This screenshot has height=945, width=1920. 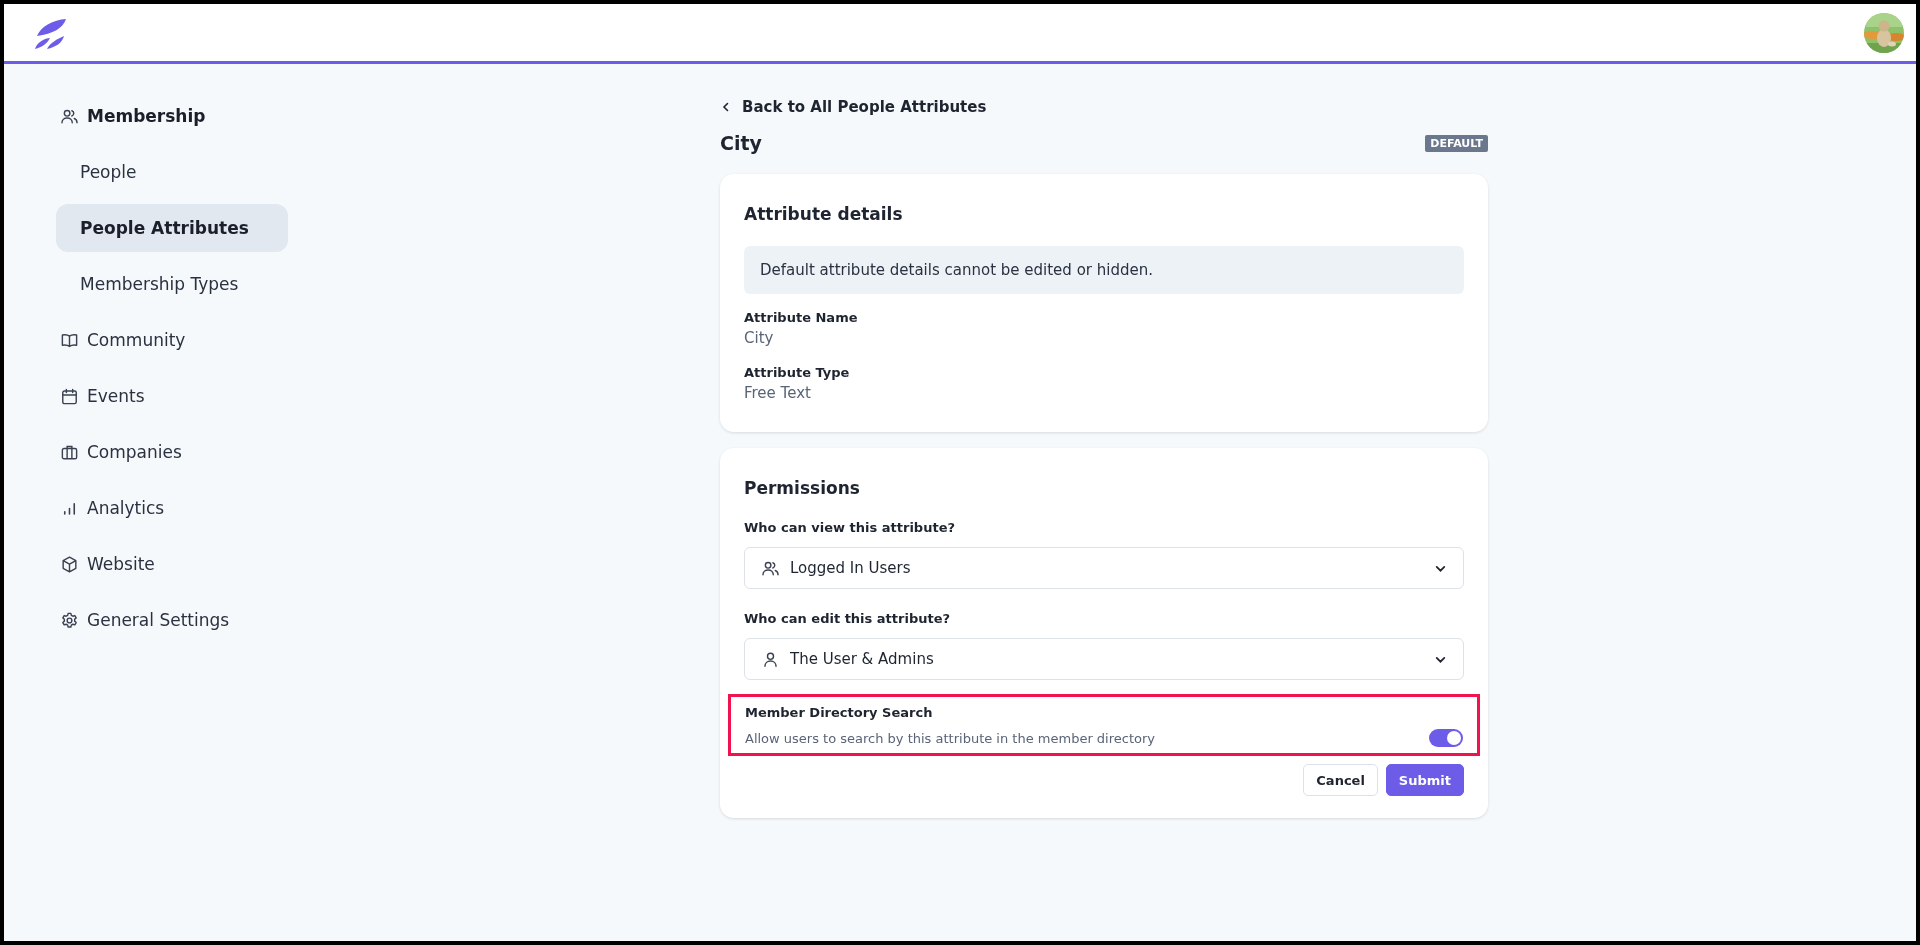 What do you see at coordinates (850, 527) in the screenshot?
I see `field-label: Who can view this attribute?` at bounding box center [850, 527].